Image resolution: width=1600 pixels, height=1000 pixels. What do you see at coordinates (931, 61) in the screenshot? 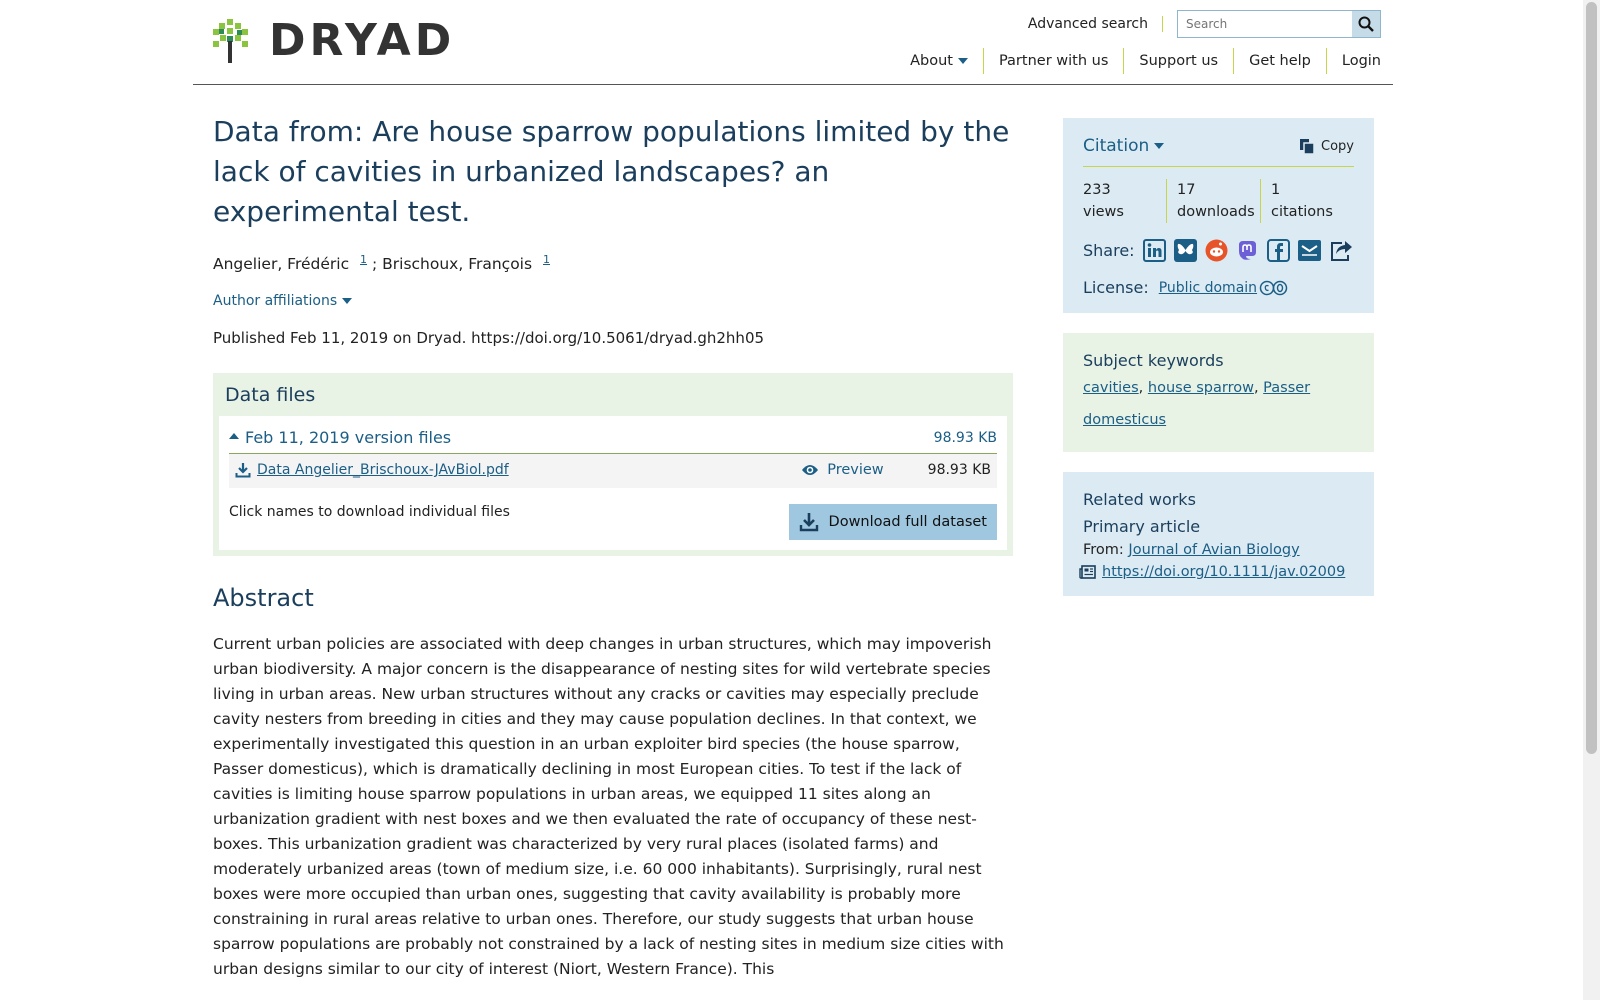
I see `nav-about-label: About` at bounding box center [931, 61].